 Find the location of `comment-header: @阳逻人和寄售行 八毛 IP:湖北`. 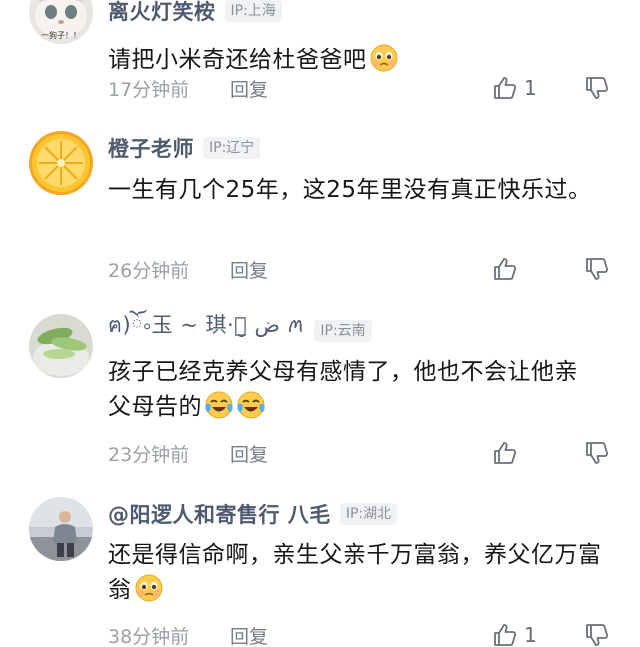

comment-header: @阳逻人和寄售行 八毛 IP:湖北 is located at coordinates (253, 514).